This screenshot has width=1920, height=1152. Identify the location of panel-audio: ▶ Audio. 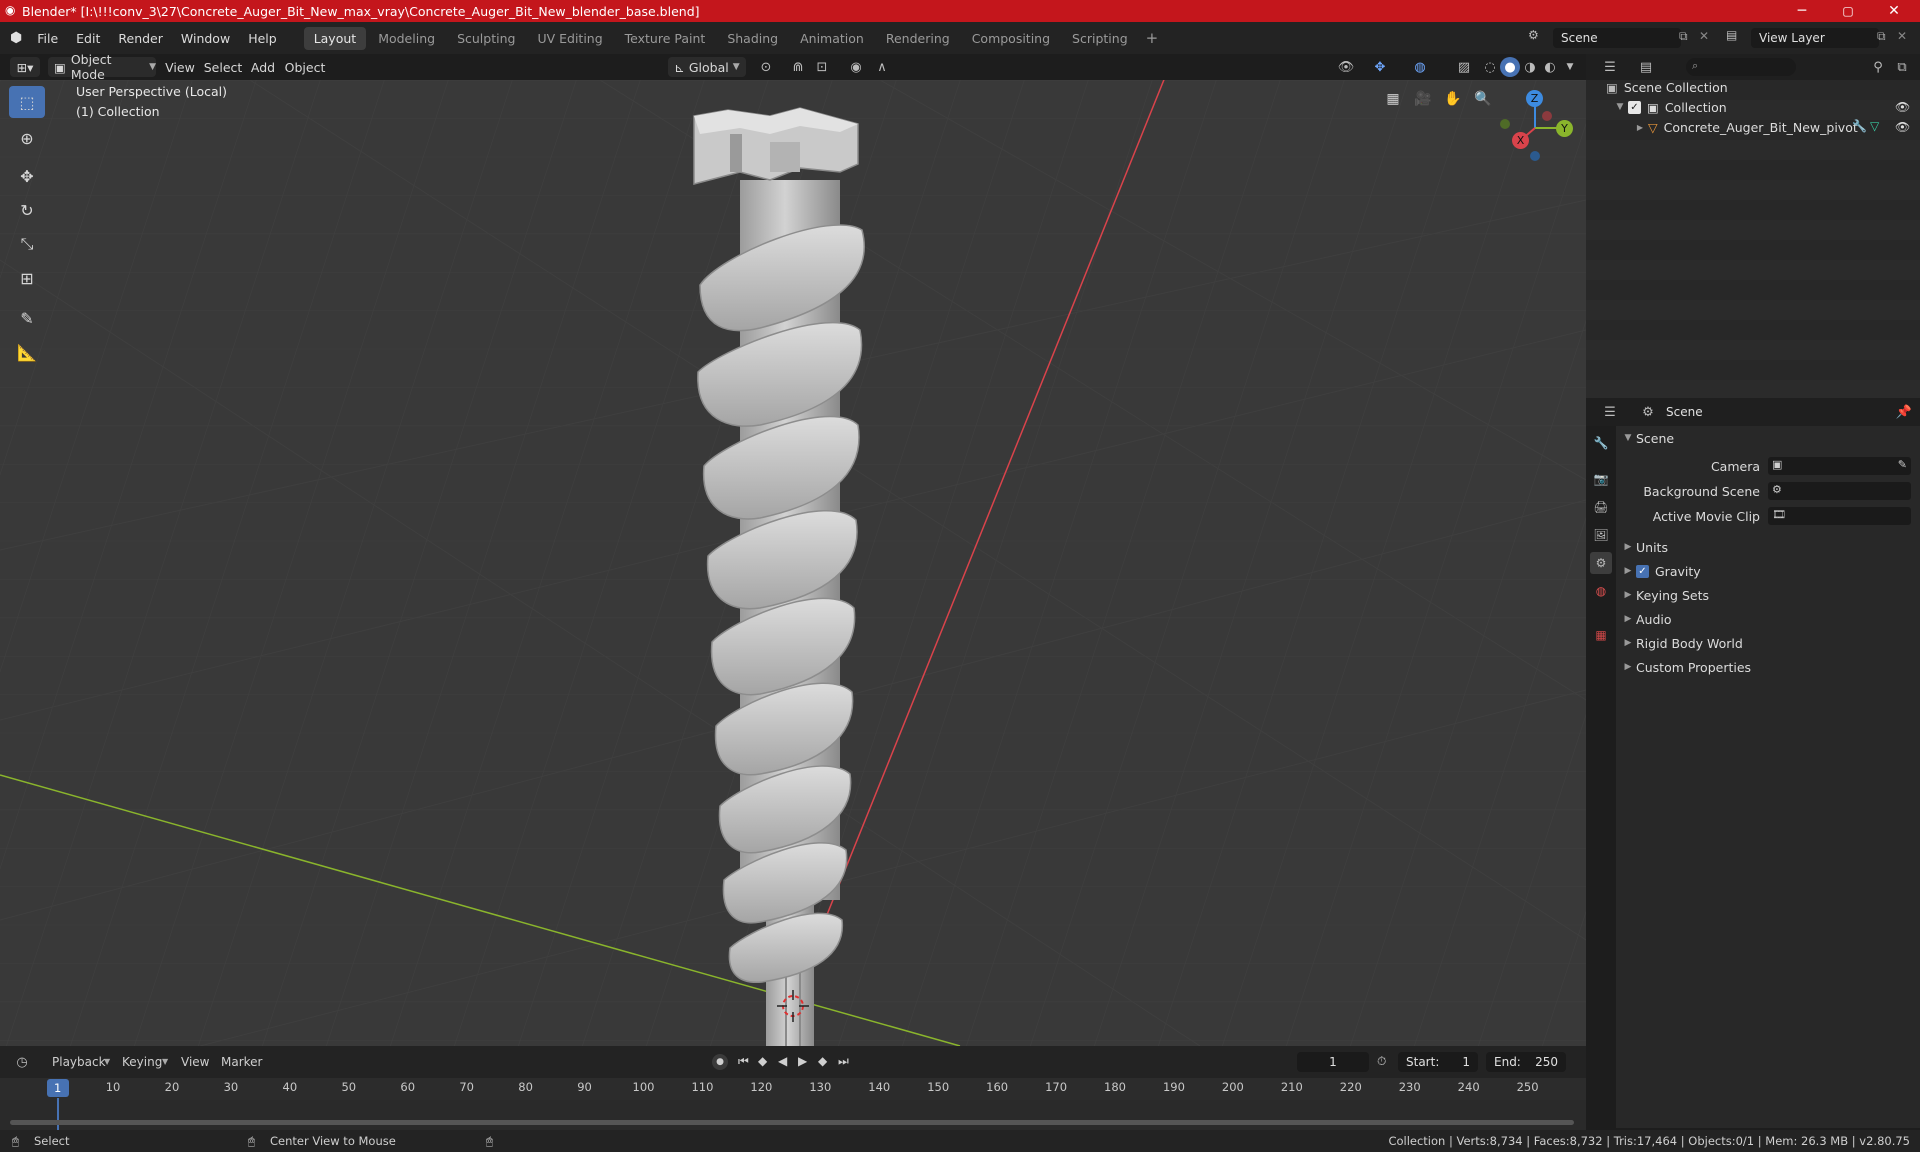
(1770, 619).